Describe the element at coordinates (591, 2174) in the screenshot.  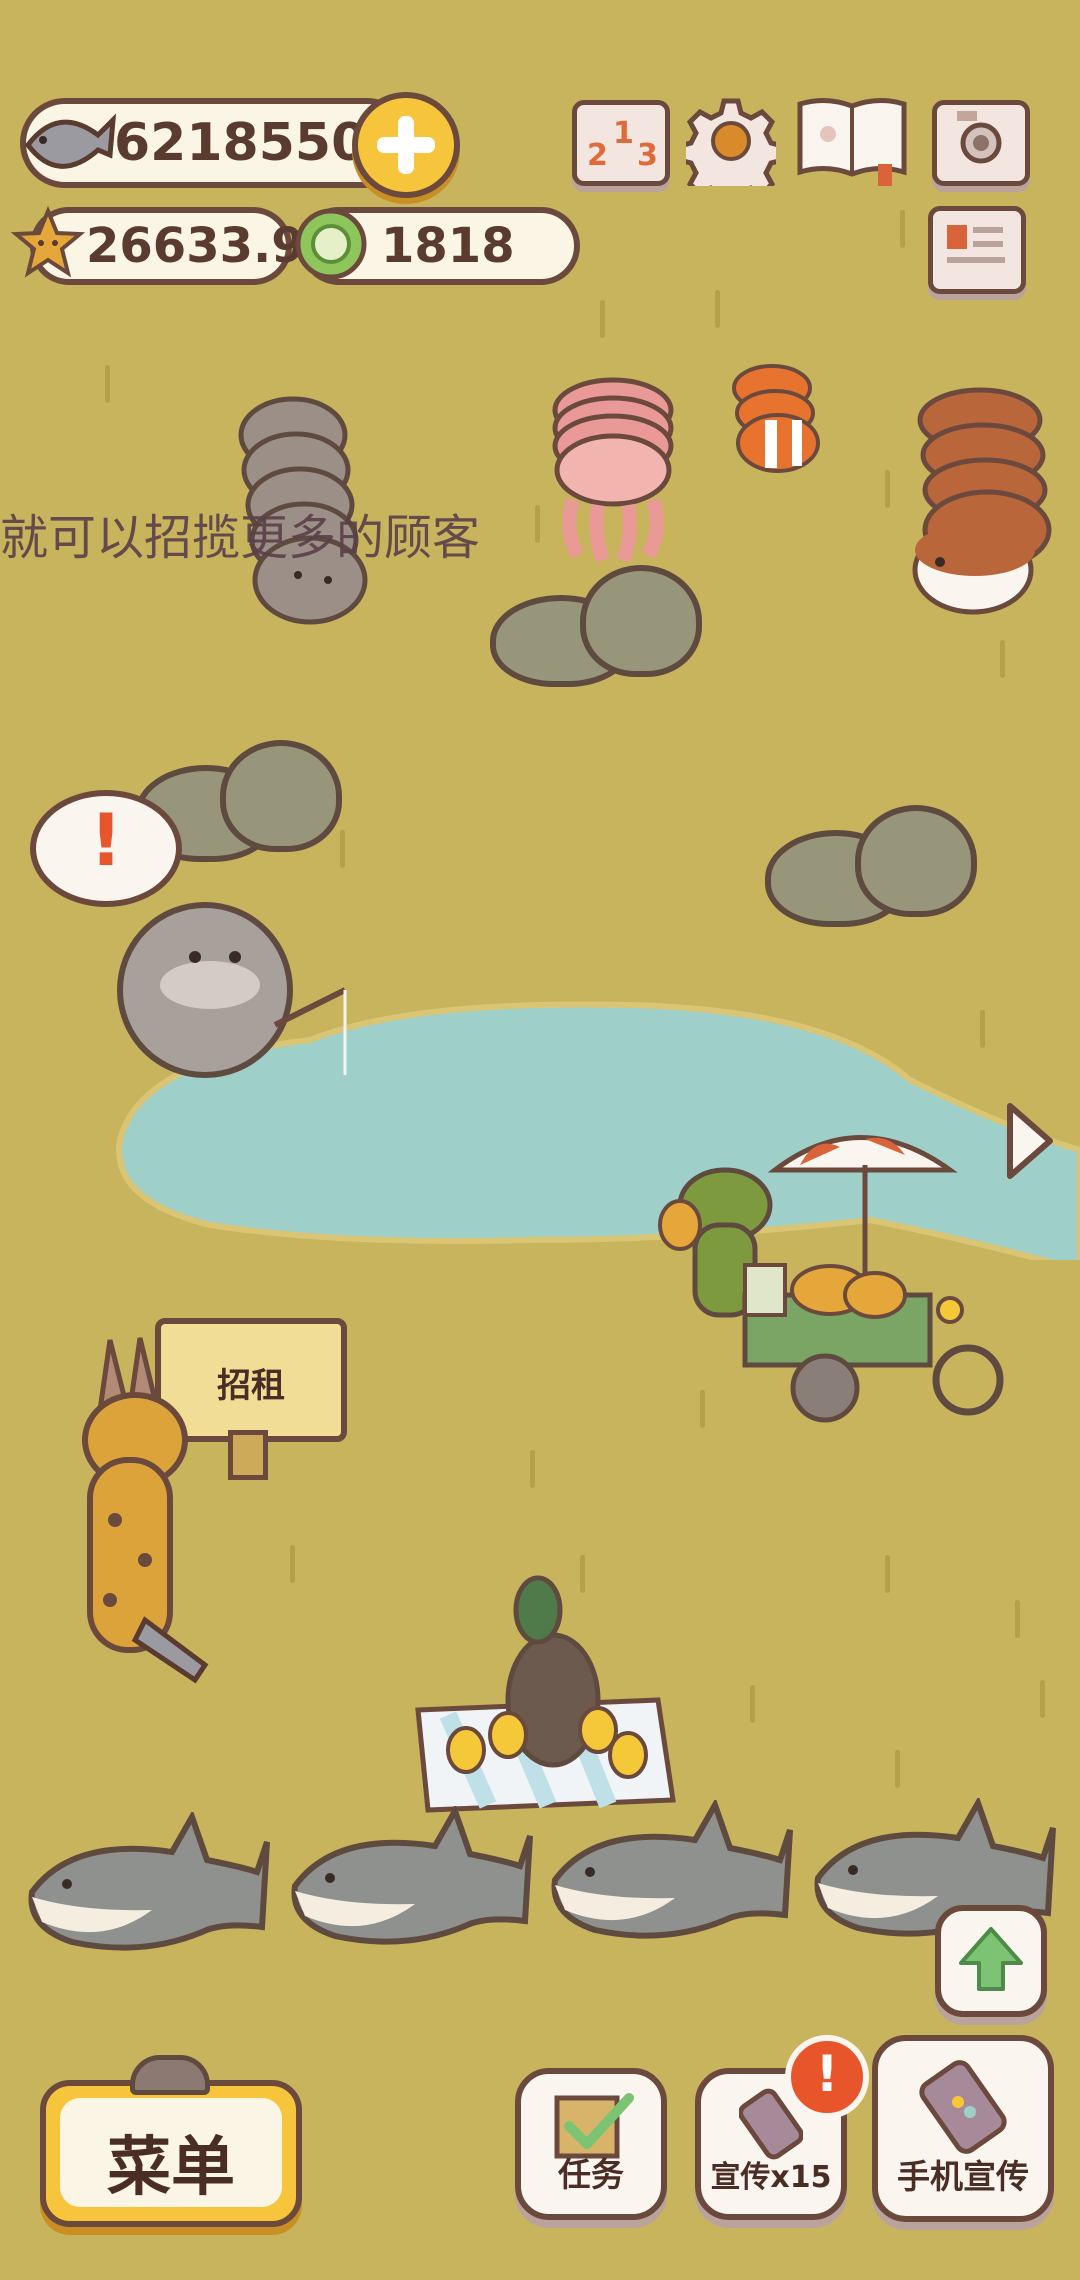
I see `tasks-label: 任务` at that location.